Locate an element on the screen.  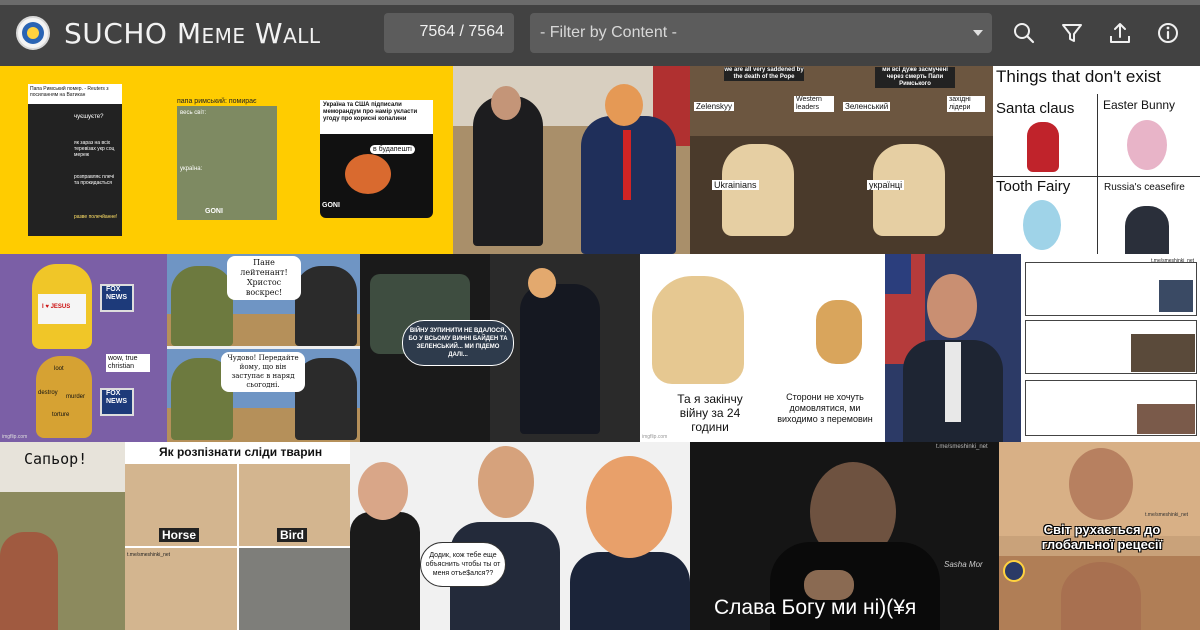
search-button is located at coordinates (1024, 33).